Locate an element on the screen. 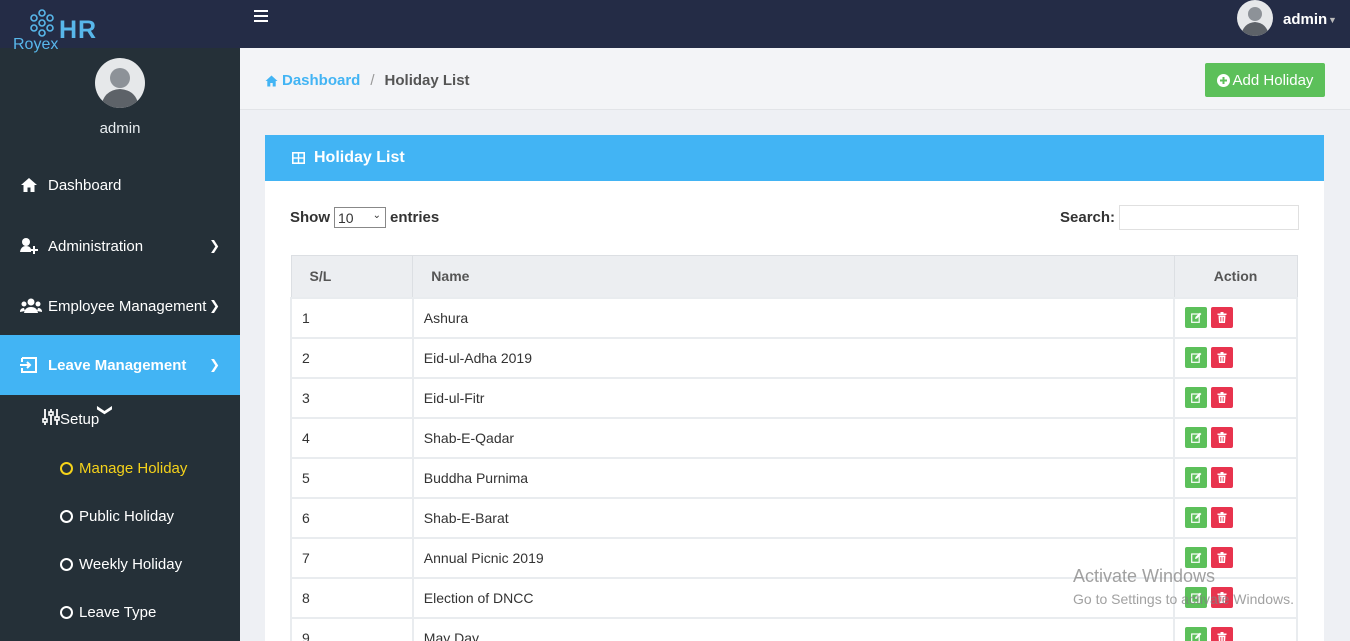 This screenshot has width=1350, height=641. sidebar-item-label: Dashboard is located at coordinates (85, 185).